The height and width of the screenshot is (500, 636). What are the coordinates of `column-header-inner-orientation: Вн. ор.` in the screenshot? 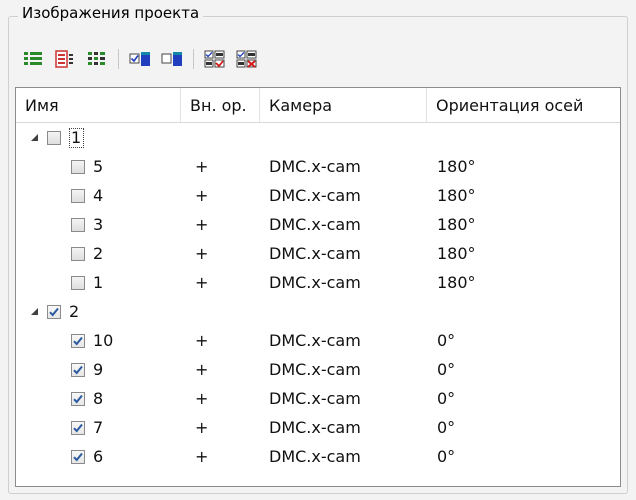 It's located at (220, 105).